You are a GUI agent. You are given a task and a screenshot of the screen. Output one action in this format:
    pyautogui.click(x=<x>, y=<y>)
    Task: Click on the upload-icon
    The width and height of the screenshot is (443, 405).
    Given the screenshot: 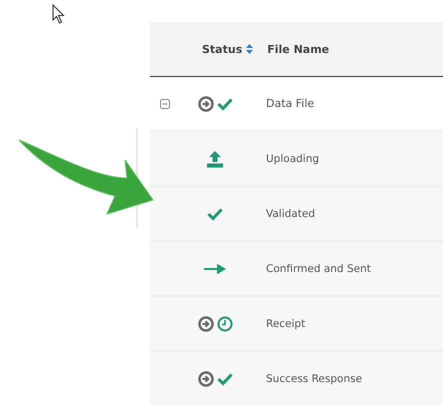 What is the action you would take?
    pyautogui.click(x=215, y=159)
    